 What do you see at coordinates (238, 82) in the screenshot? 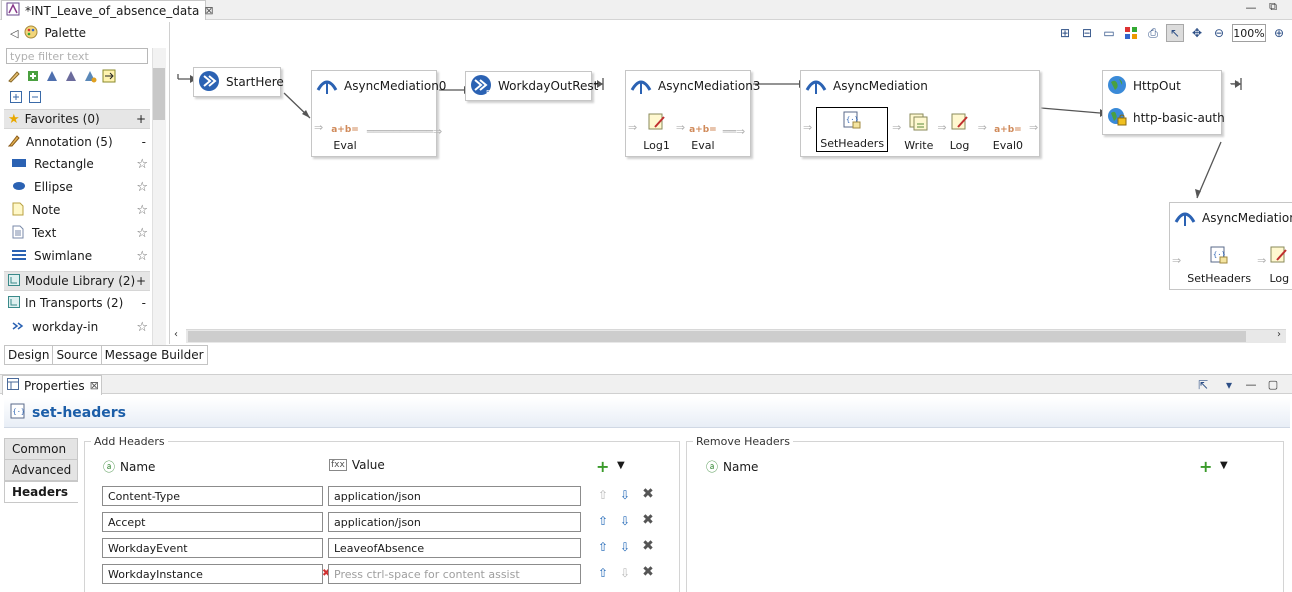
I see `node-starthere: StartHere` at bounding box center [238, 82].